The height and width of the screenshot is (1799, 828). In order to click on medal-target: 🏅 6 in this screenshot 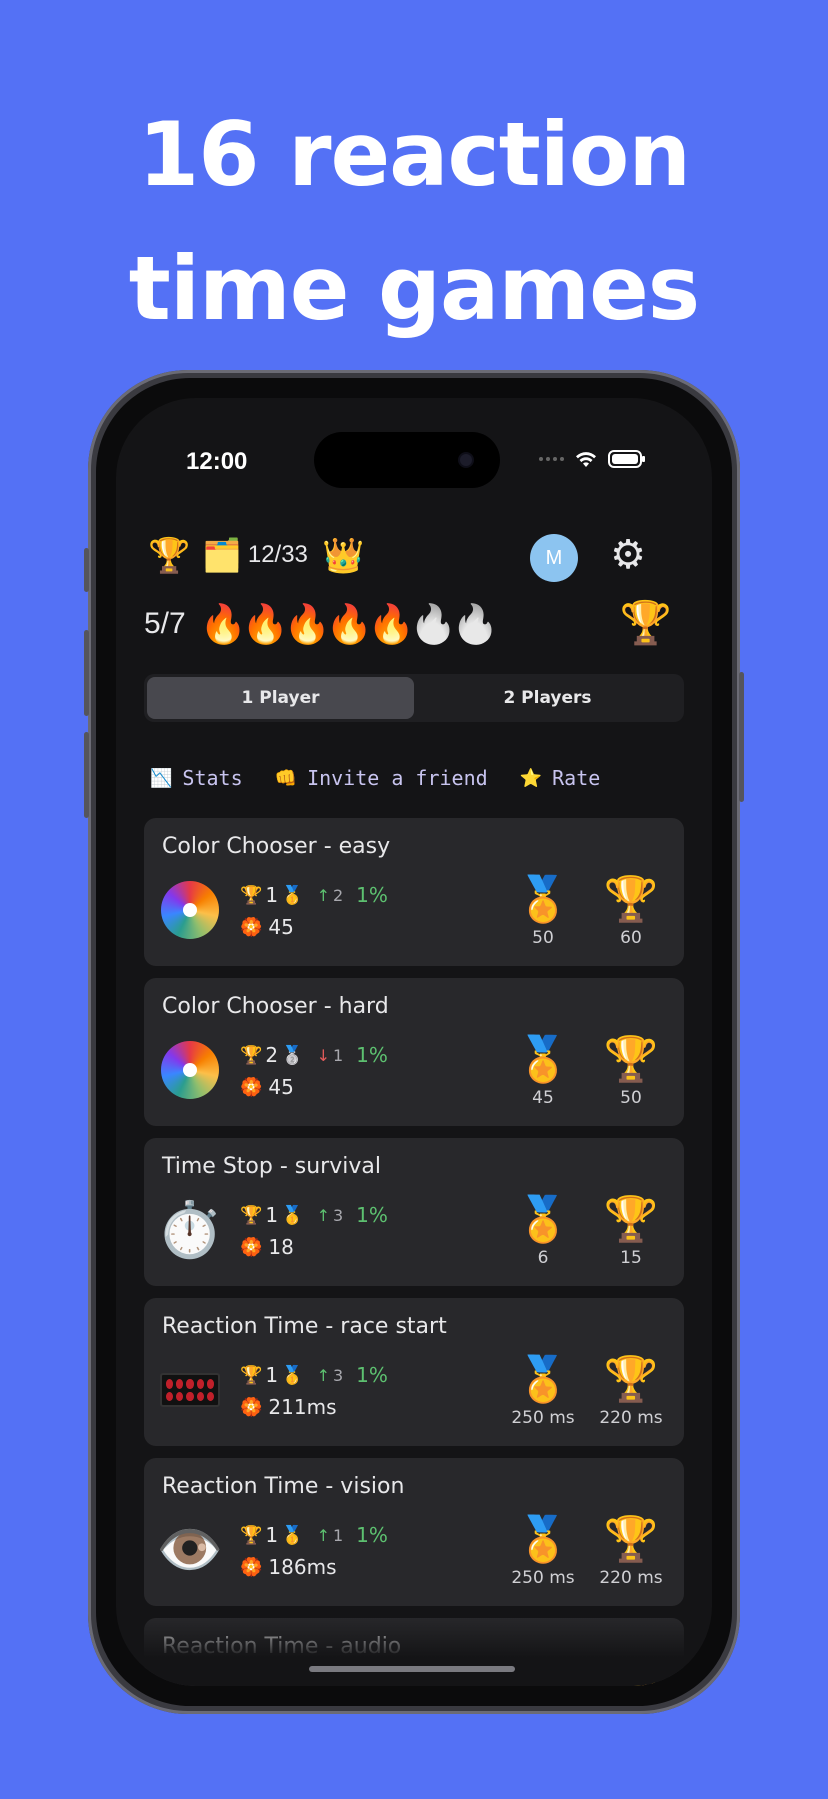, I will do `click(543, 1231)`.